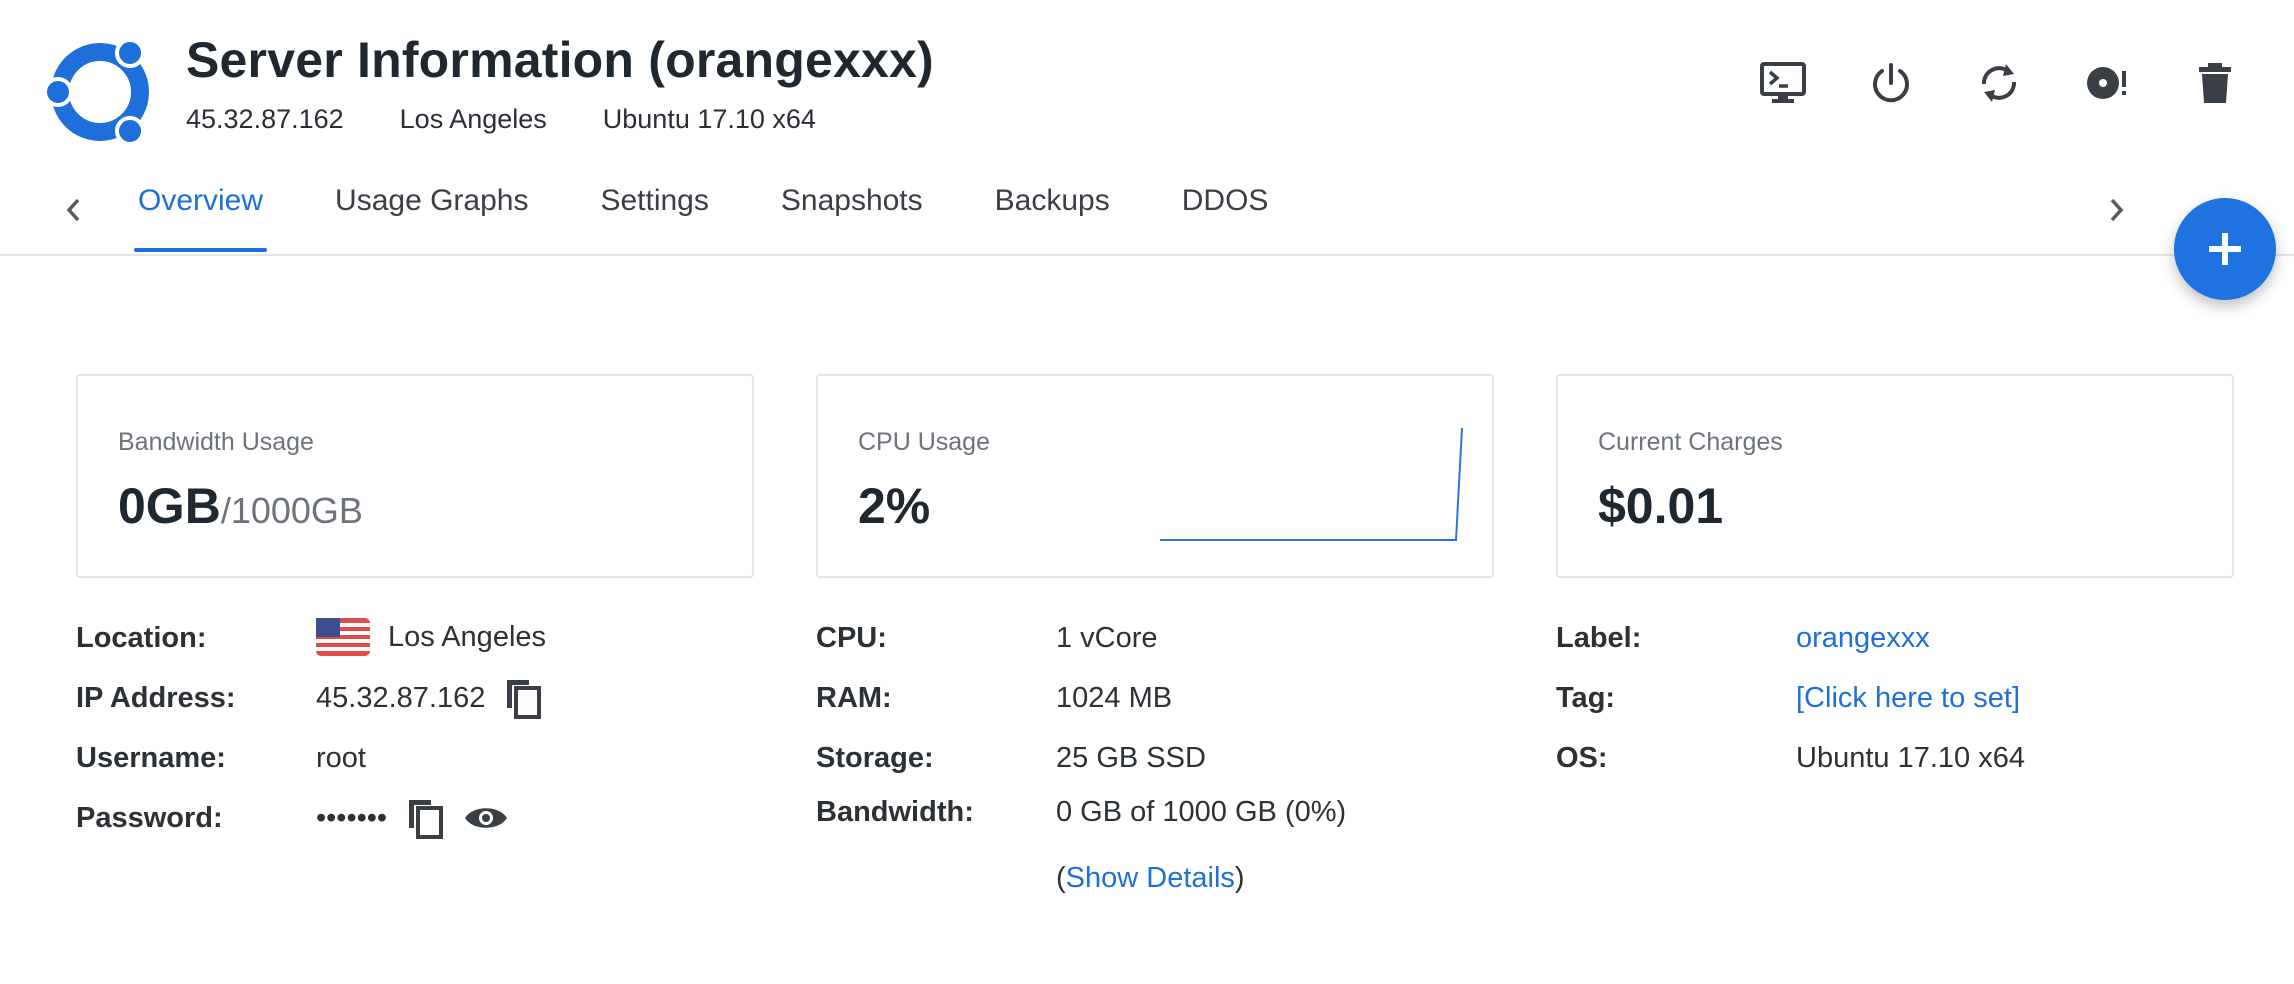  I want to click on delete-button, so click(2215, 83).